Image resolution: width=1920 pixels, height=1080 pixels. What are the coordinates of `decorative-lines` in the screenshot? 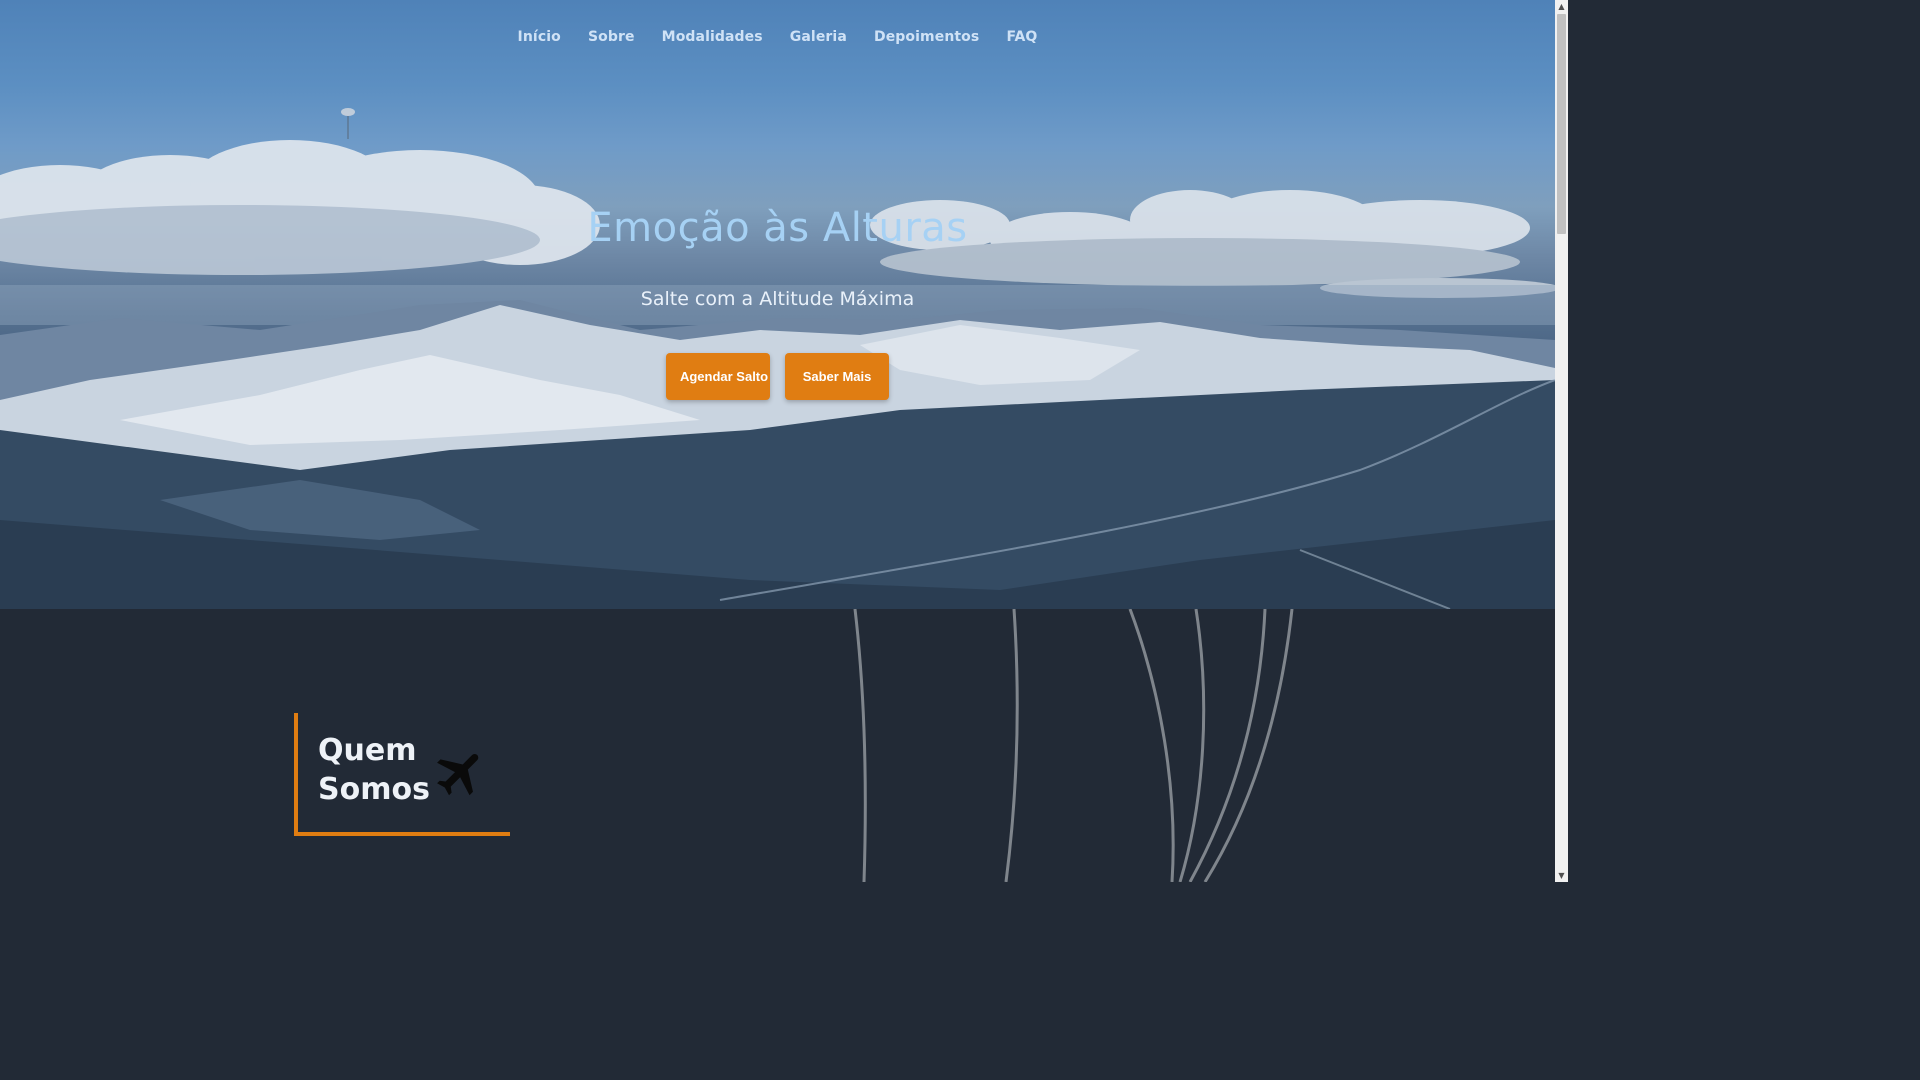 It's located at (1073, 745).